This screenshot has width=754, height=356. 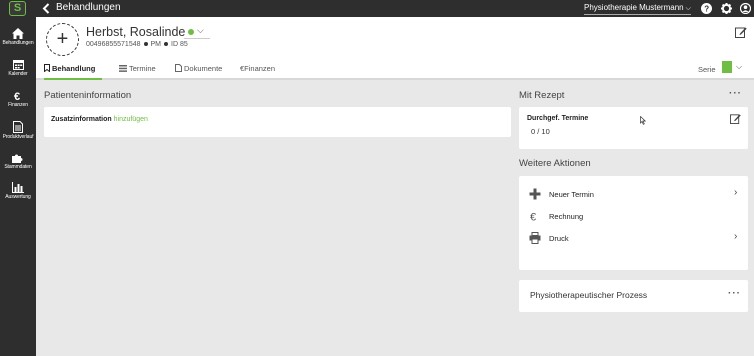 I want to click on actions-card: Neuer Termin › € Rechnung Druck ›, so click(x=633, y=223).